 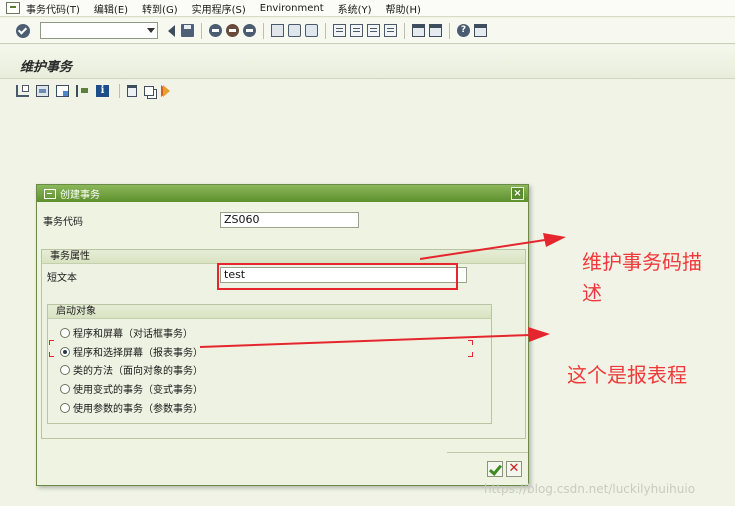 I want to click on radio-parameter-transaction: 使用参数的事务（参数事务）, so click(x=131, y=407).